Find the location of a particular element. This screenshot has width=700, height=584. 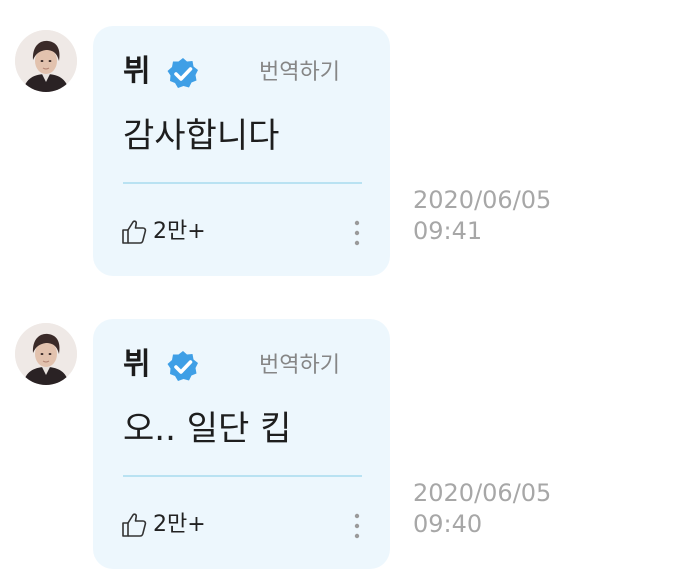

message-text: 오.. 일단 킵 is located at coordinates (207, 429).